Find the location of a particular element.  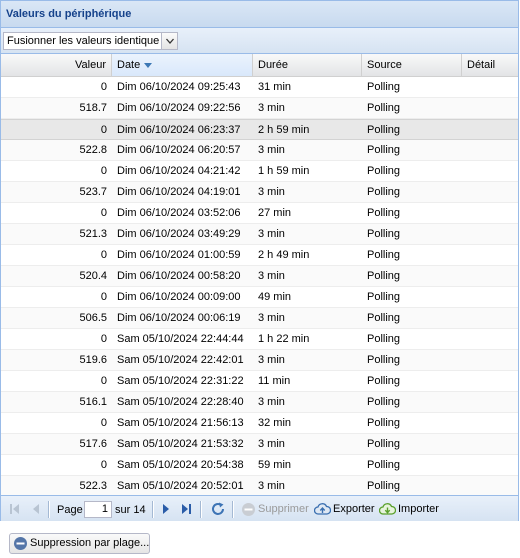

delete-button-label: Supprimer is located at coordinates (283, 509).